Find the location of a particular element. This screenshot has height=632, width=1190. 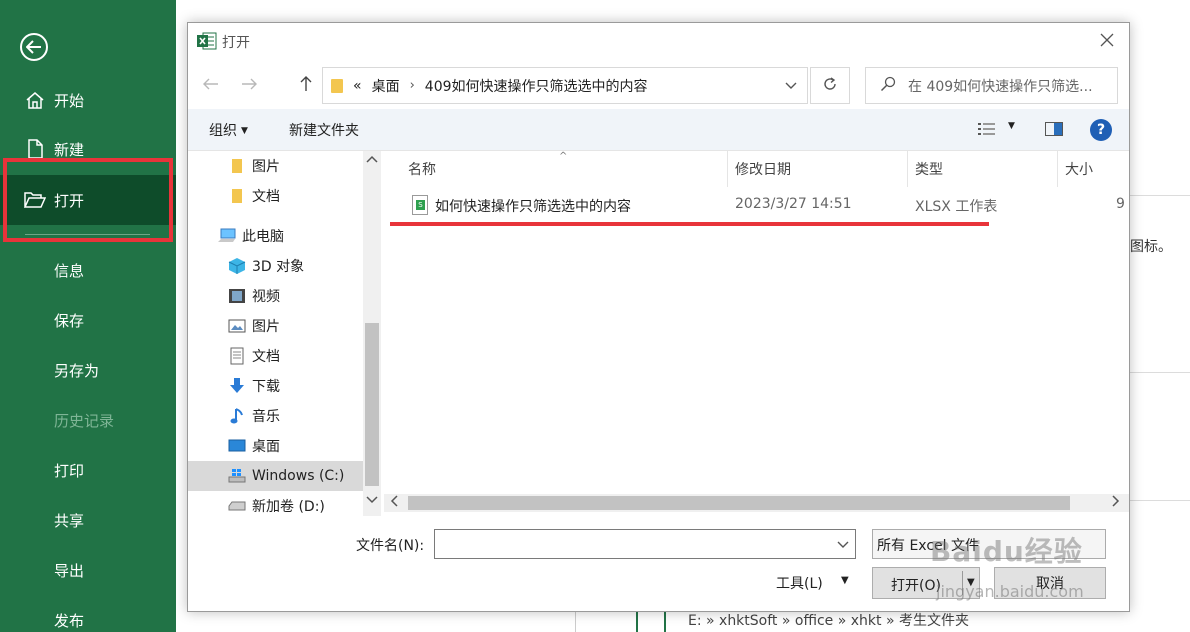

tree-item-this-pc: 此电脑 is located at coordinates (251, 236).